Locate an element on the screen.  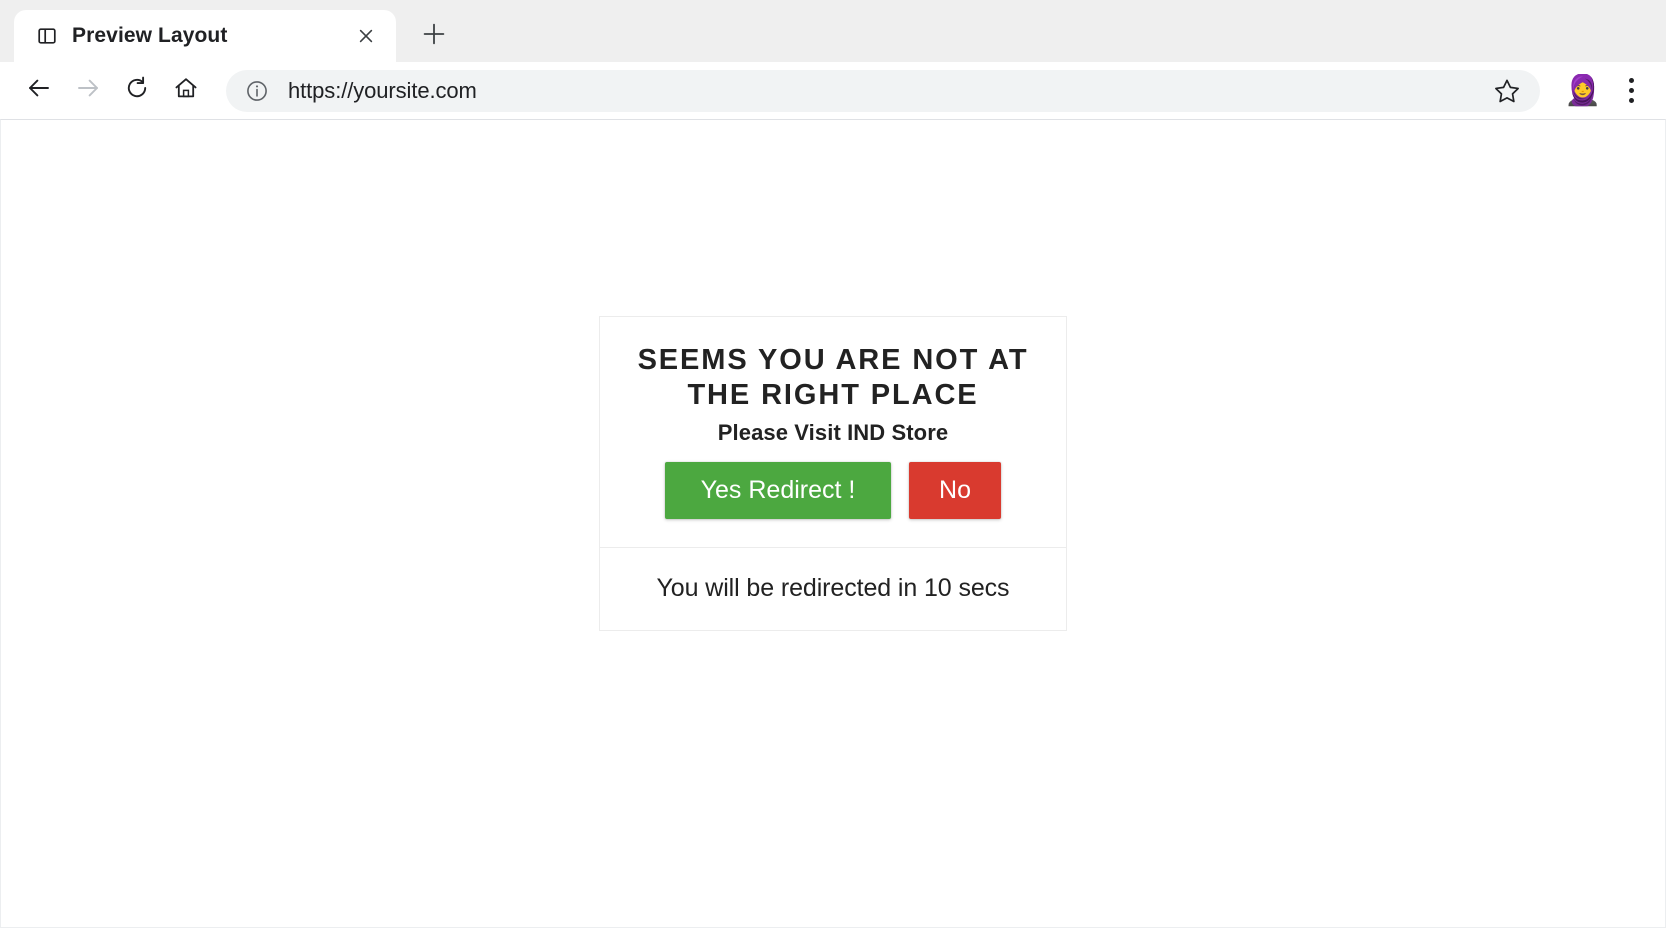
woman-with-headscarf-avatar: 🧕 is located at coordinates (1583, 91).